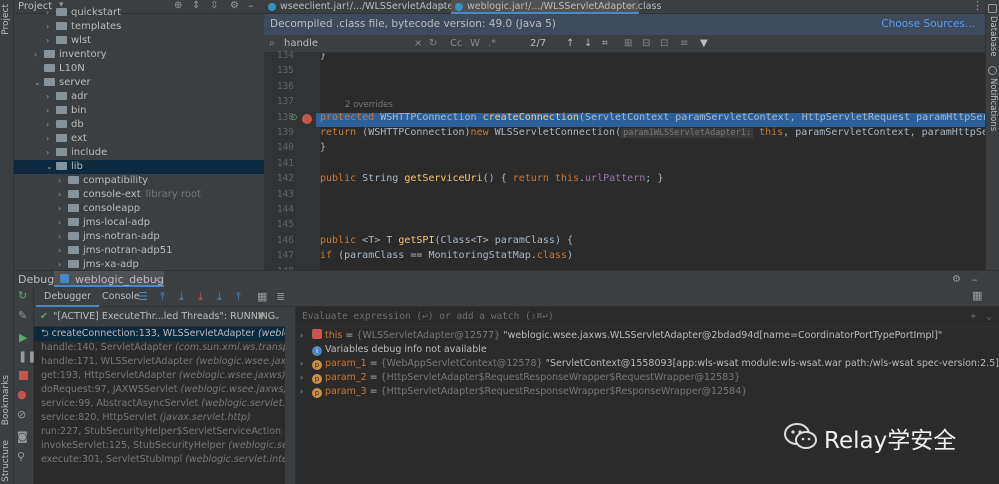 The height and width of the screenshot is (484, 999). Describe the element at coordinates (139, 55) in the screenshot. I see `tree-item: › inventory` at that location.